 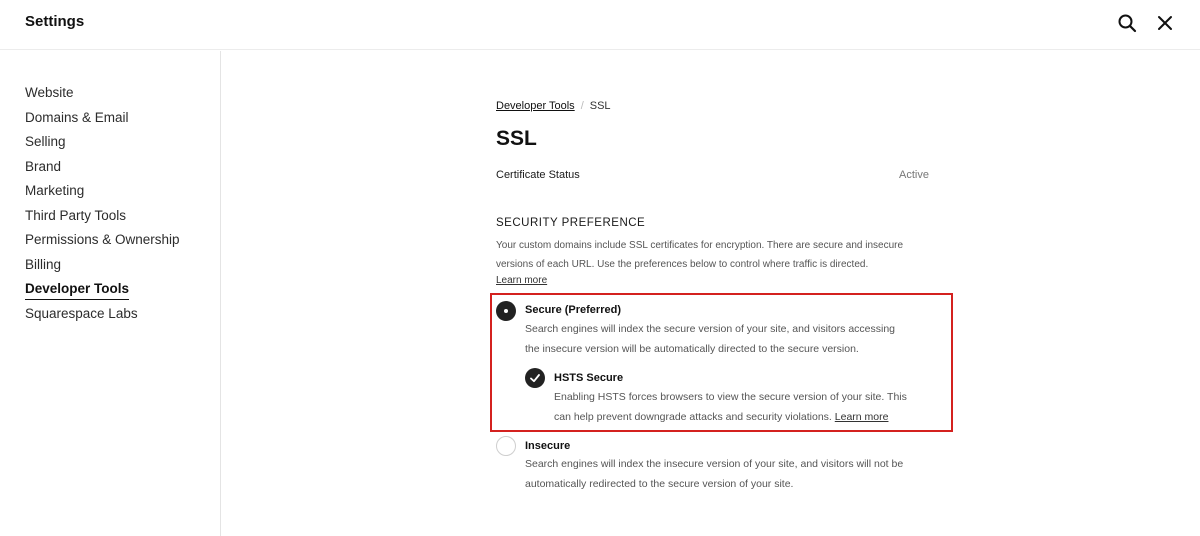 I want to click on sidebar-item-marketing: Marketing, so click(x=54, y=190).